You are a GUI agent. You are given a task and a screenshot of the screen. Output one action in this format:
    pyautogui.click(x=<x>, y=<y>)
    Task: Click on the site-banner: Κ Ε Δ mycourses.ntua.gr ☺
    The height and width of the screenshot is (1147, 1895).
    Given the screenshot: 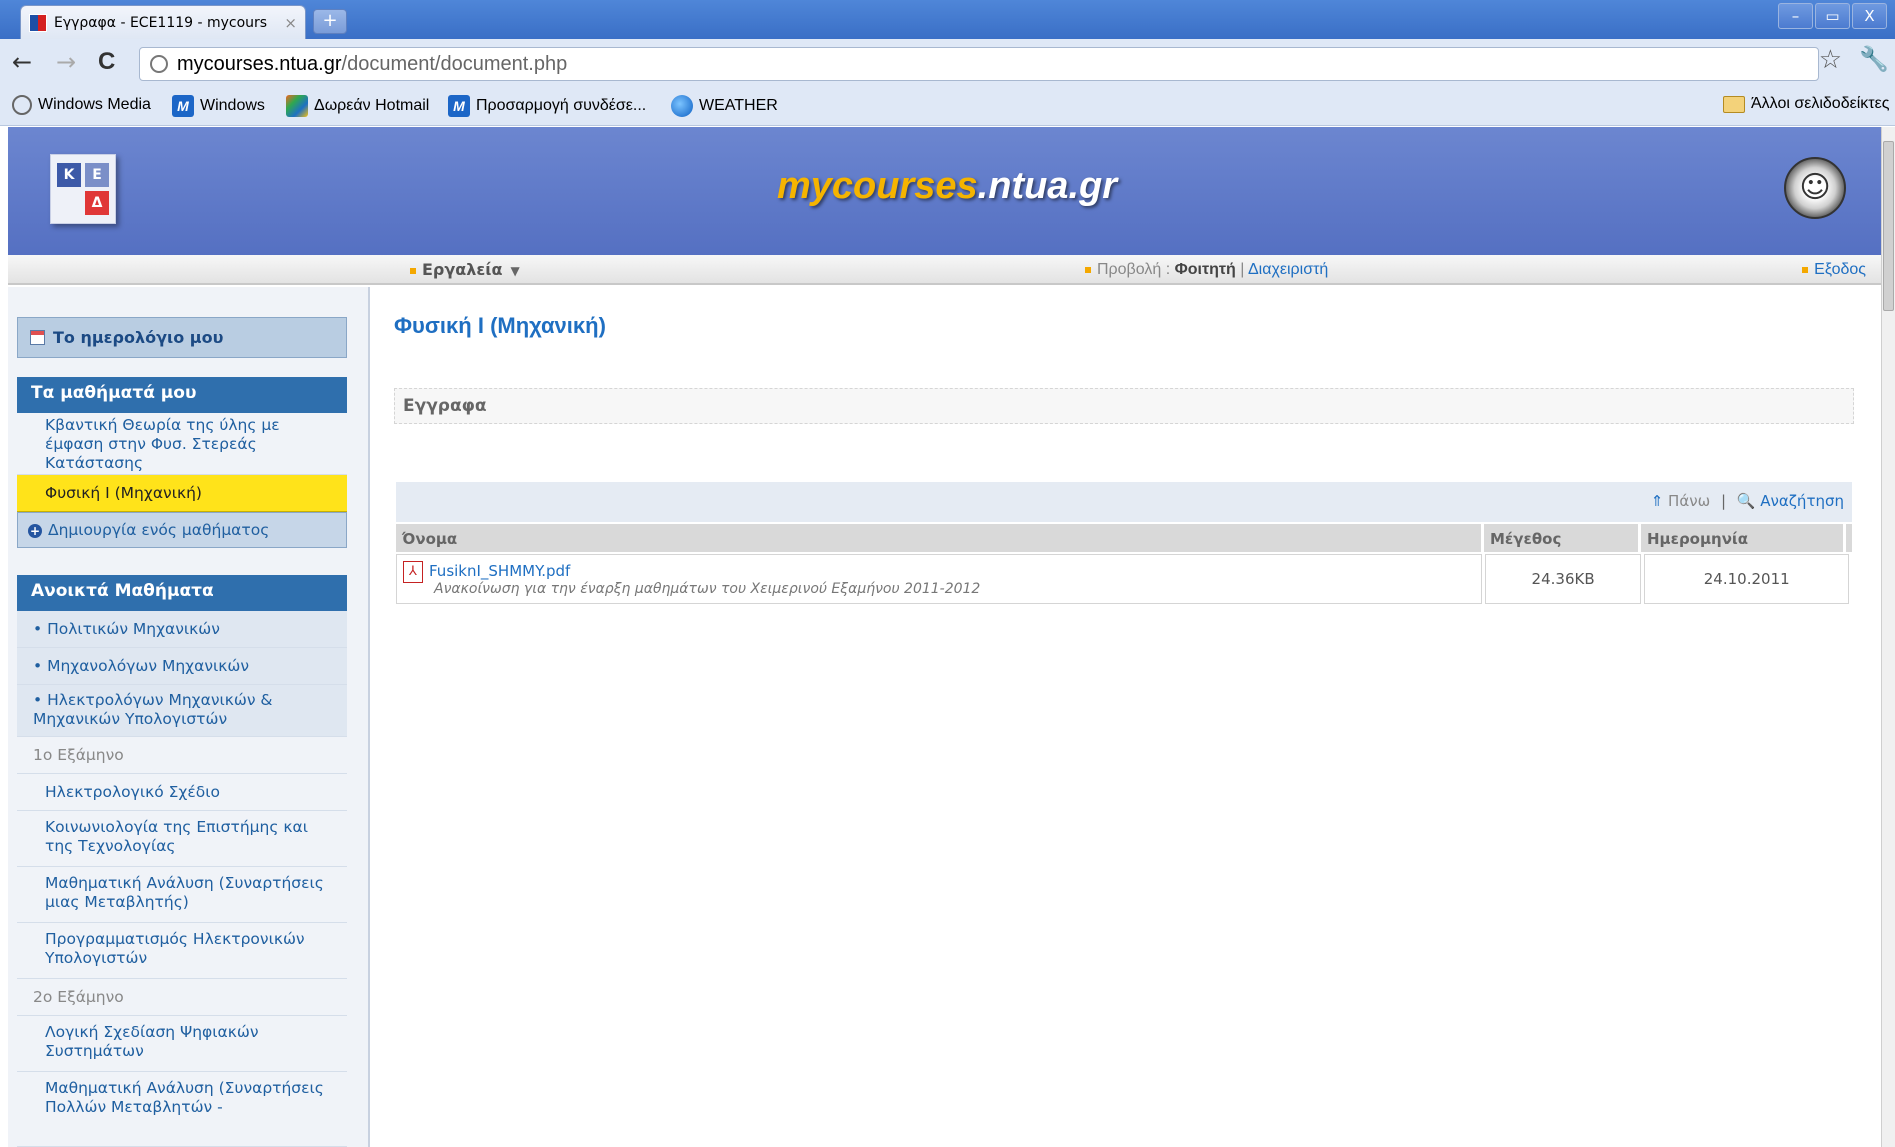 What is the action you would take?
    pyautogui.click(x=947, y=191)
    